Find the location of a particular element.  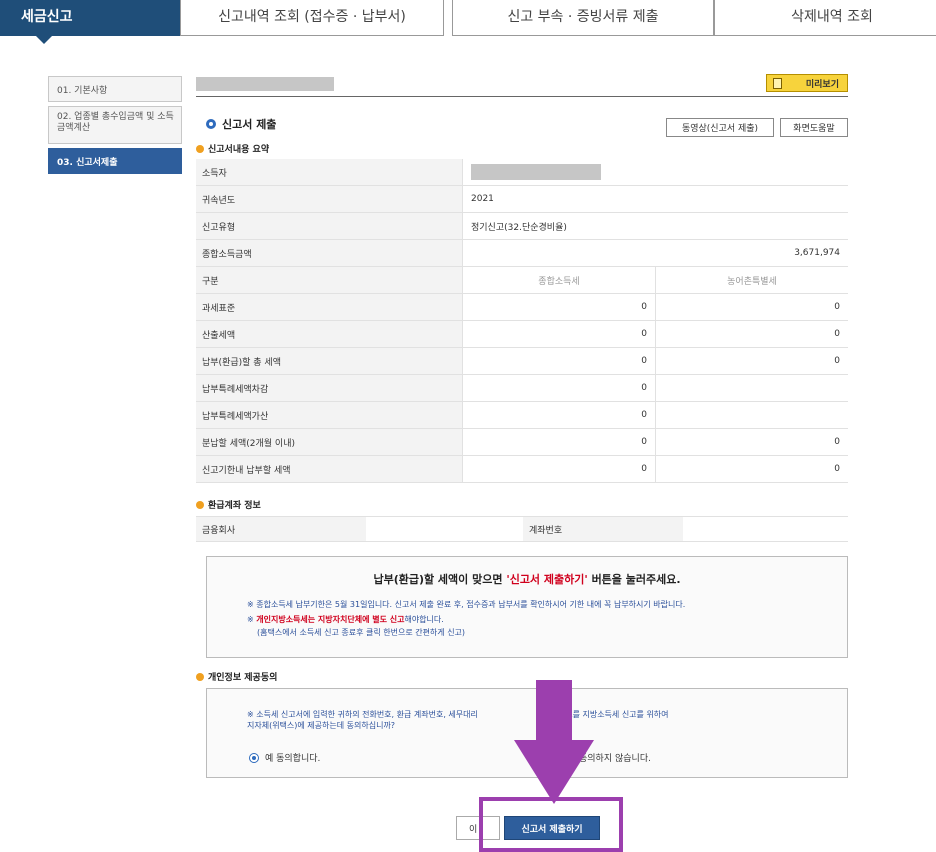

notice-heading: 납부(환급)할 세액이 맞으면 '신고서 제출하기' 버튼을 눌러주세요. is located at coordinates (527, 579).